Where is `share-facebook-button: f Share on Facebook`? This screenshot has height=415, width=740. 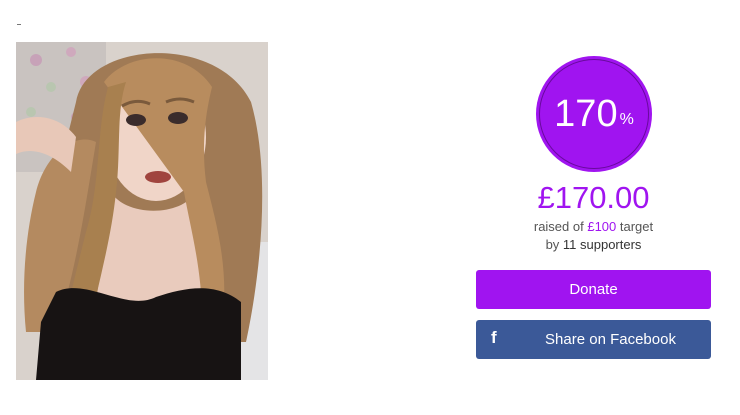 share-facebook-button: f Share on Facebook is located at coordinates (593, 339).